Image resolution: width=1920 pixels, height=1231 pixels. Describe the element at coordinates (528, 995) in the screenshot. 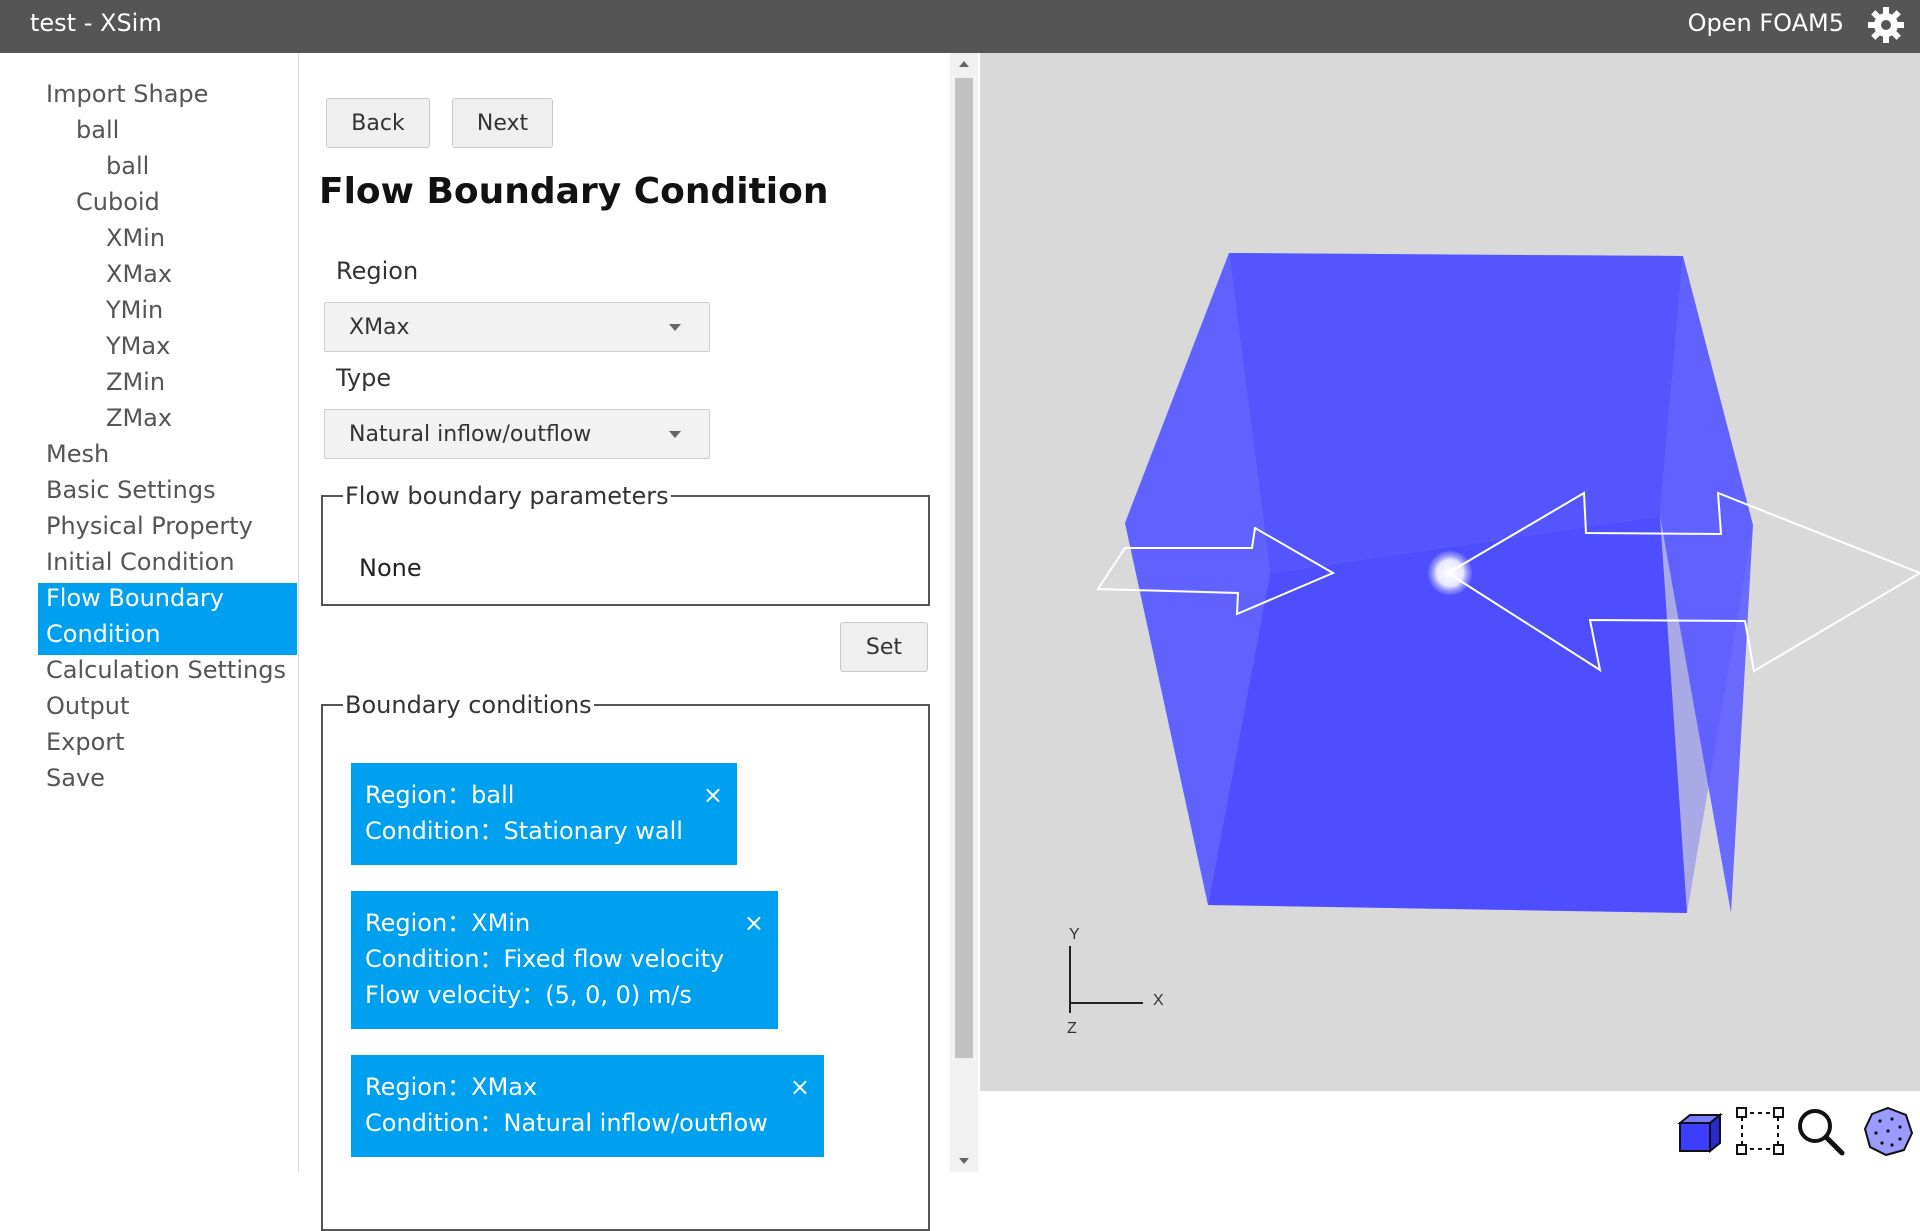

I see `condition-velocity: Flow velocity：(5, 0, 0) m/s` at that location.